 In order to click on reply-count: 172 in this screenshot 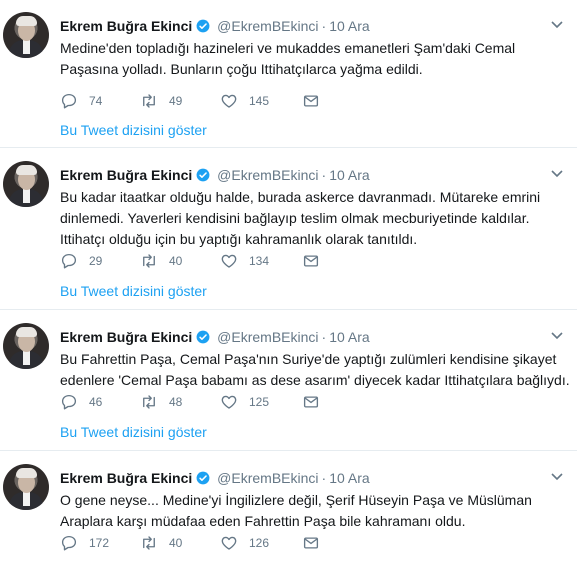, I will do `click(99, 543)`.